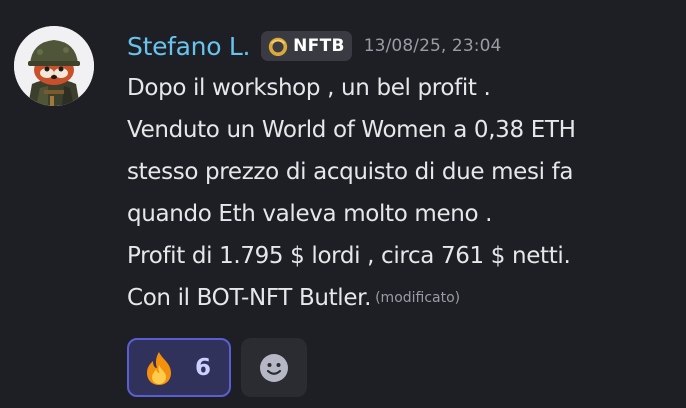 The image size is (686, 408). I want to click on message-header: Stefano L. NFTB 13/08/25, 23:04, so click(314, 46).